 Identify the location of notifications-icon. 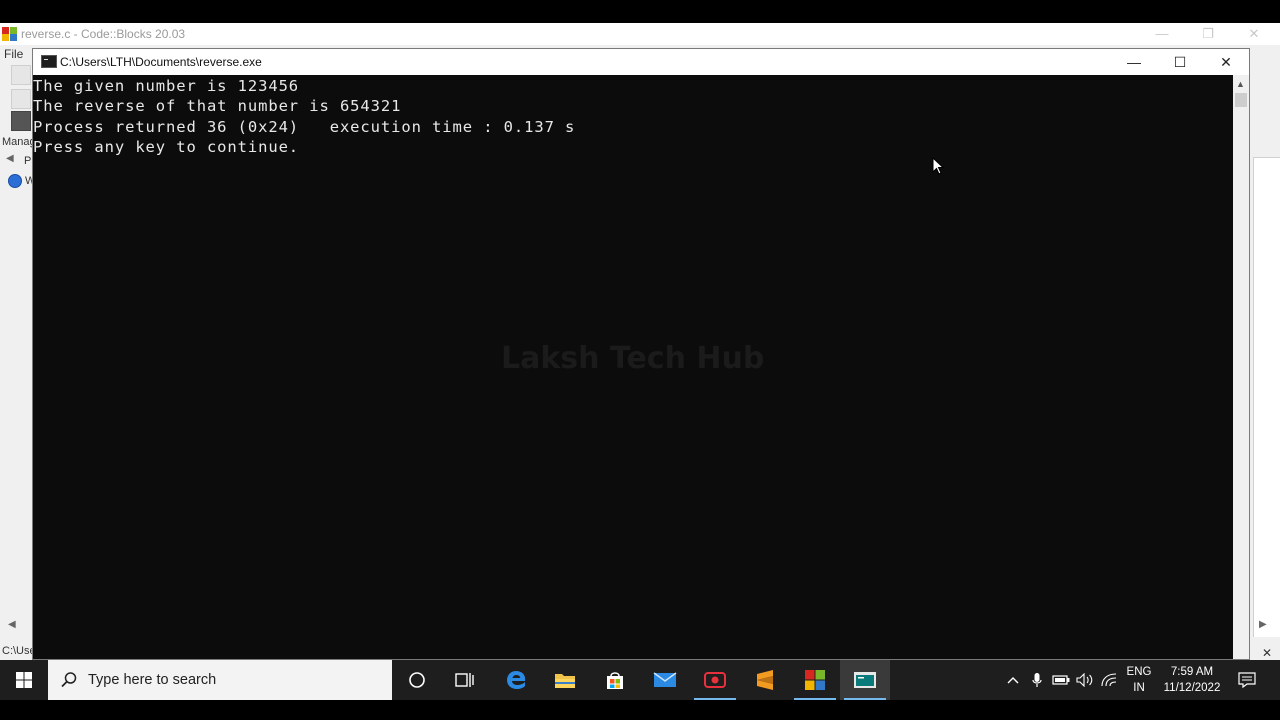
(1247, 680).